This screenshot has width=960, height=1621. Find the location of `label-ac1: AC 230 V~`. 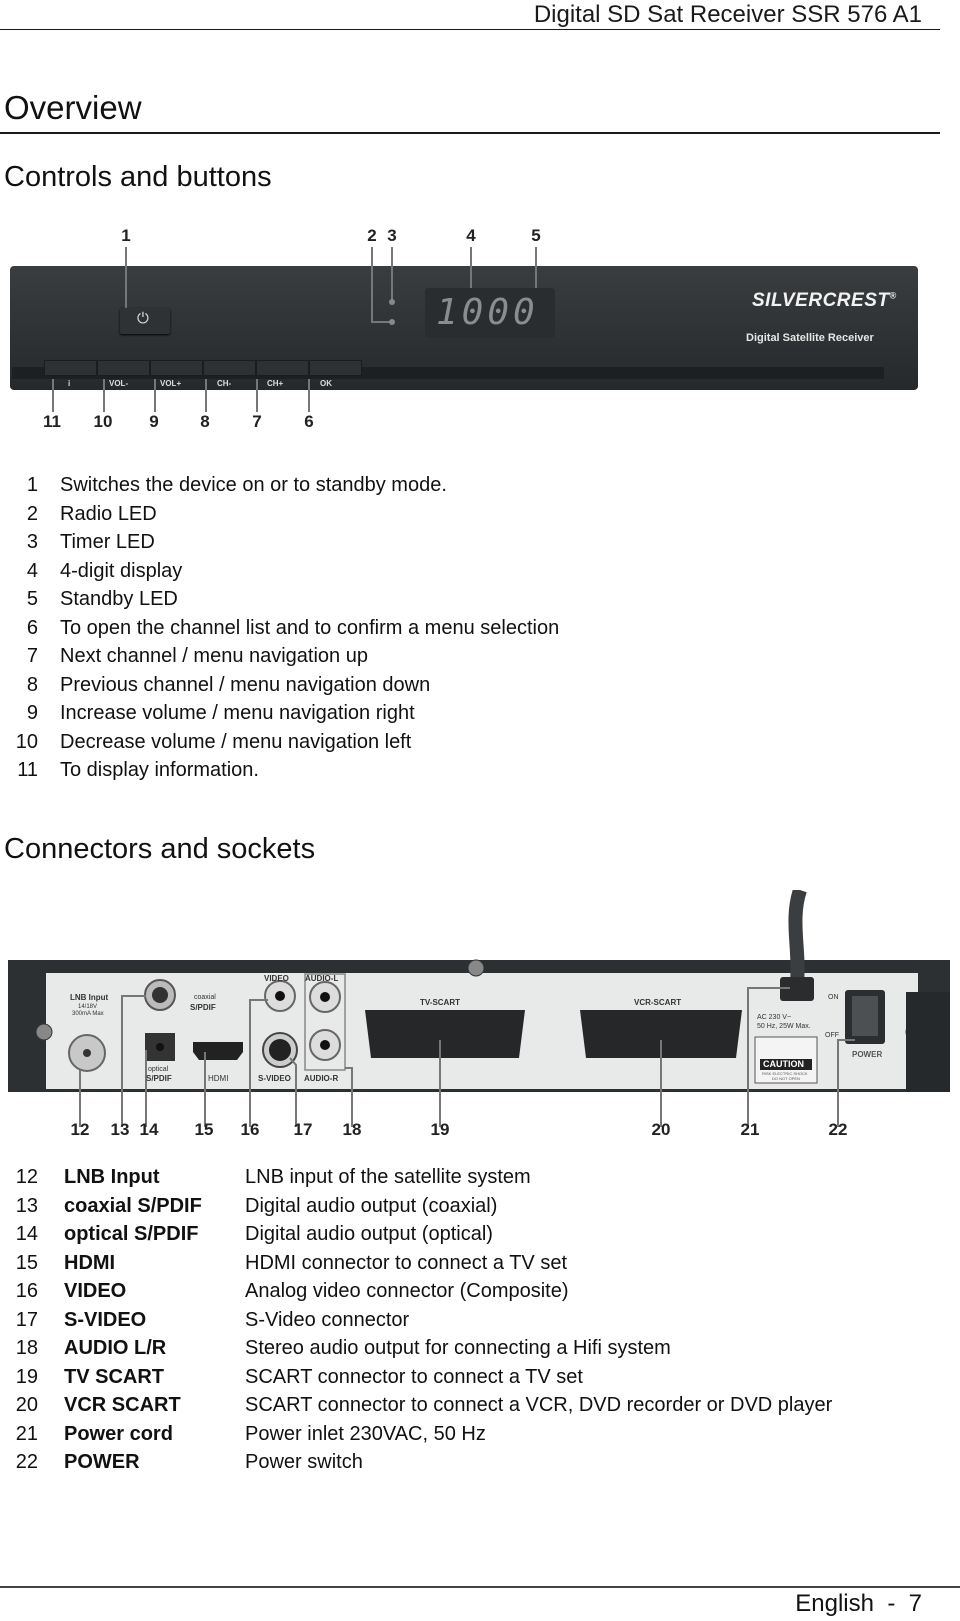

label-ac1: AC 230 V~ is located at coordinates (774, 1017).